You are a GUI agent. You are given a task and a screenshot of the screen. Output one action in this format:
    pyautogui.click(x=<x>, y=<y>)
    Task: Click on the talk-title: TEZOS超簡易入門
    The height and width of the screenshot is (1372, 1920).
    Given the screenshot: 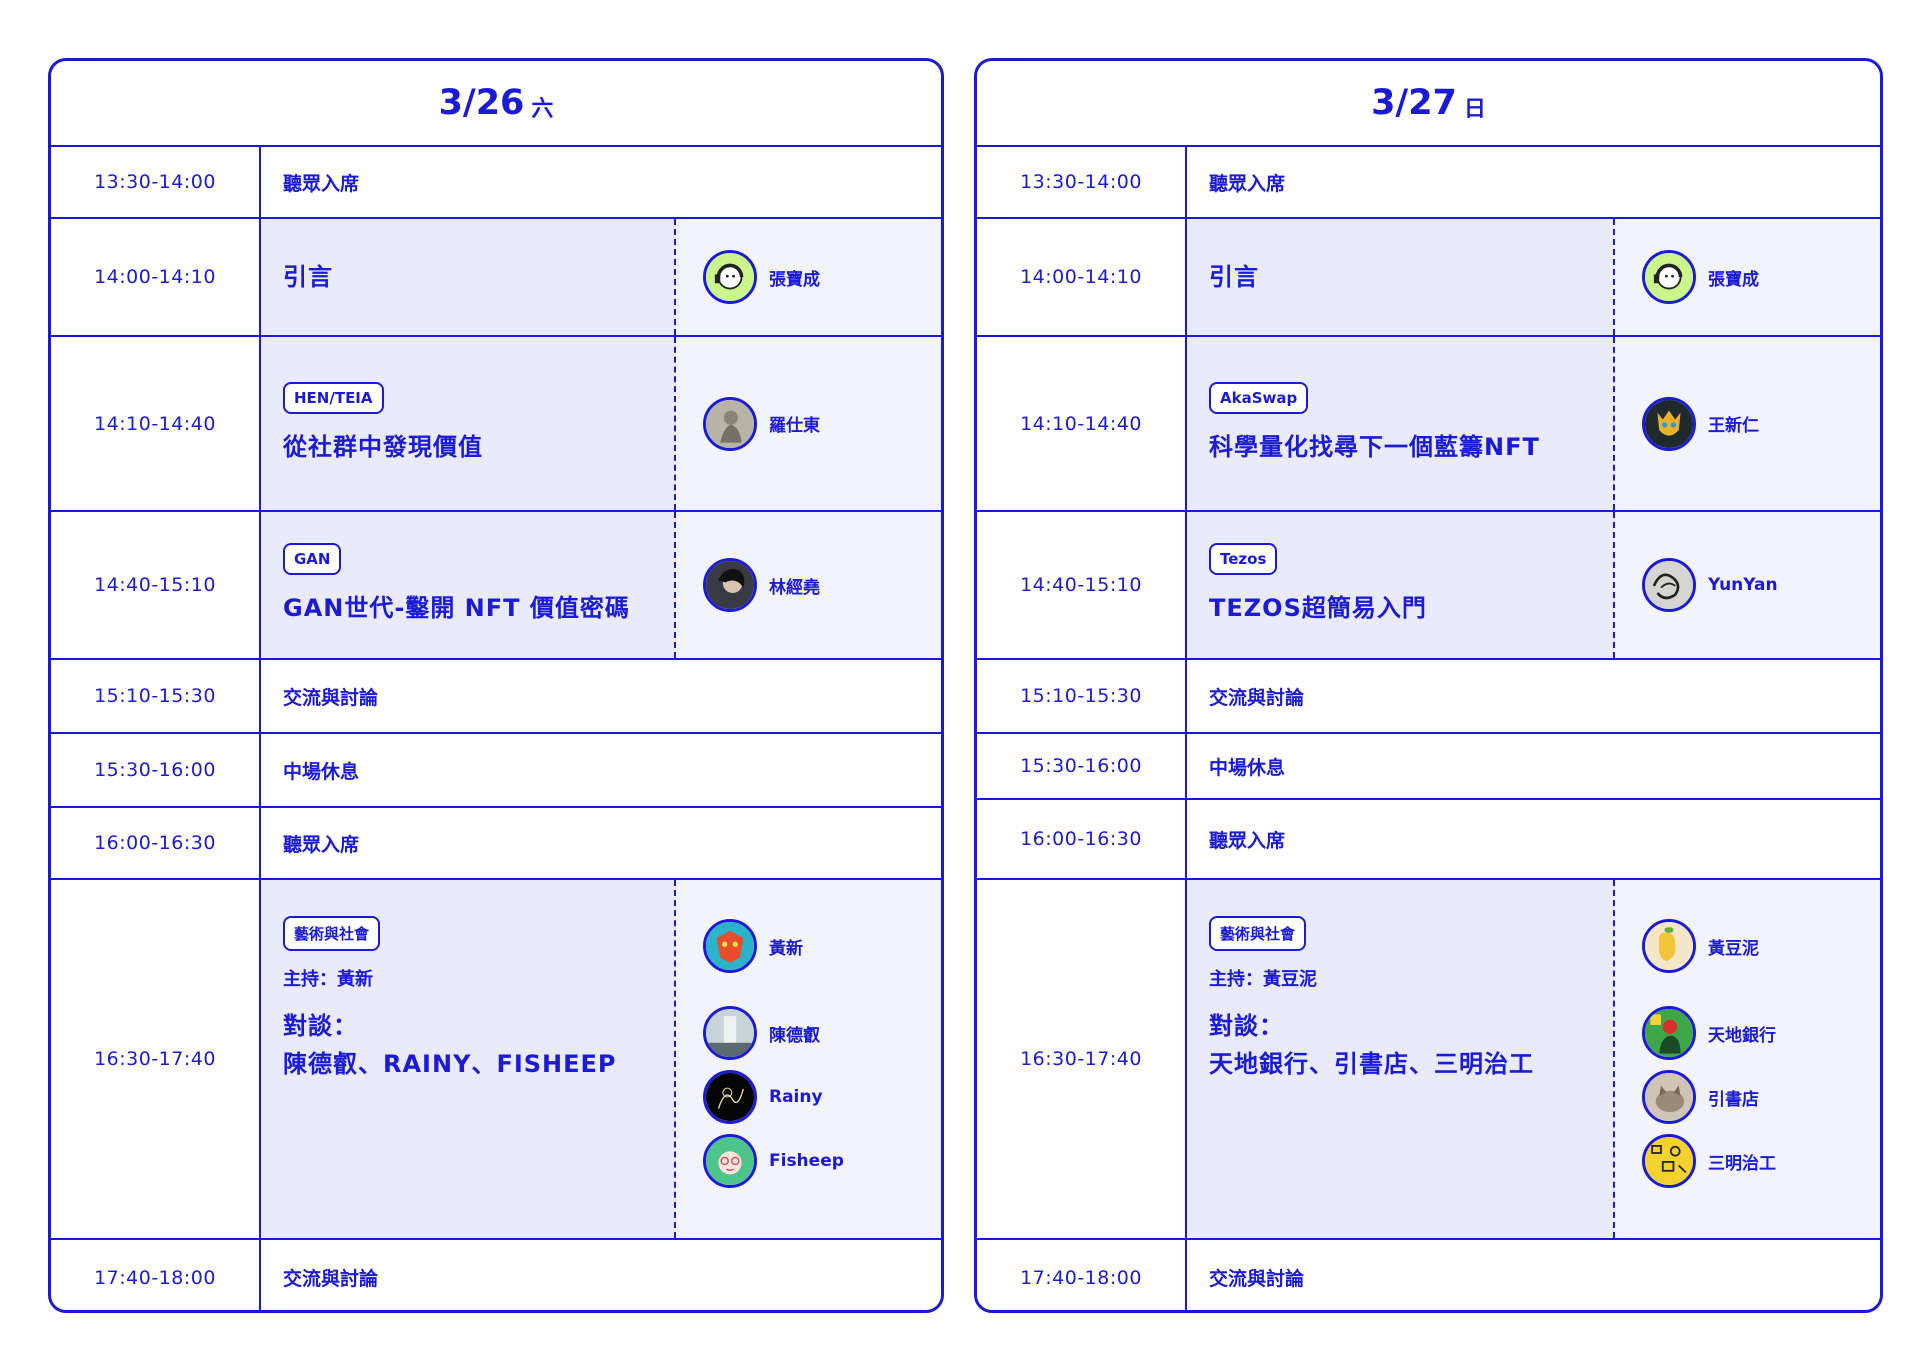 What is the action you would take?
    pyautogui.click(x=1318, y=608)
    